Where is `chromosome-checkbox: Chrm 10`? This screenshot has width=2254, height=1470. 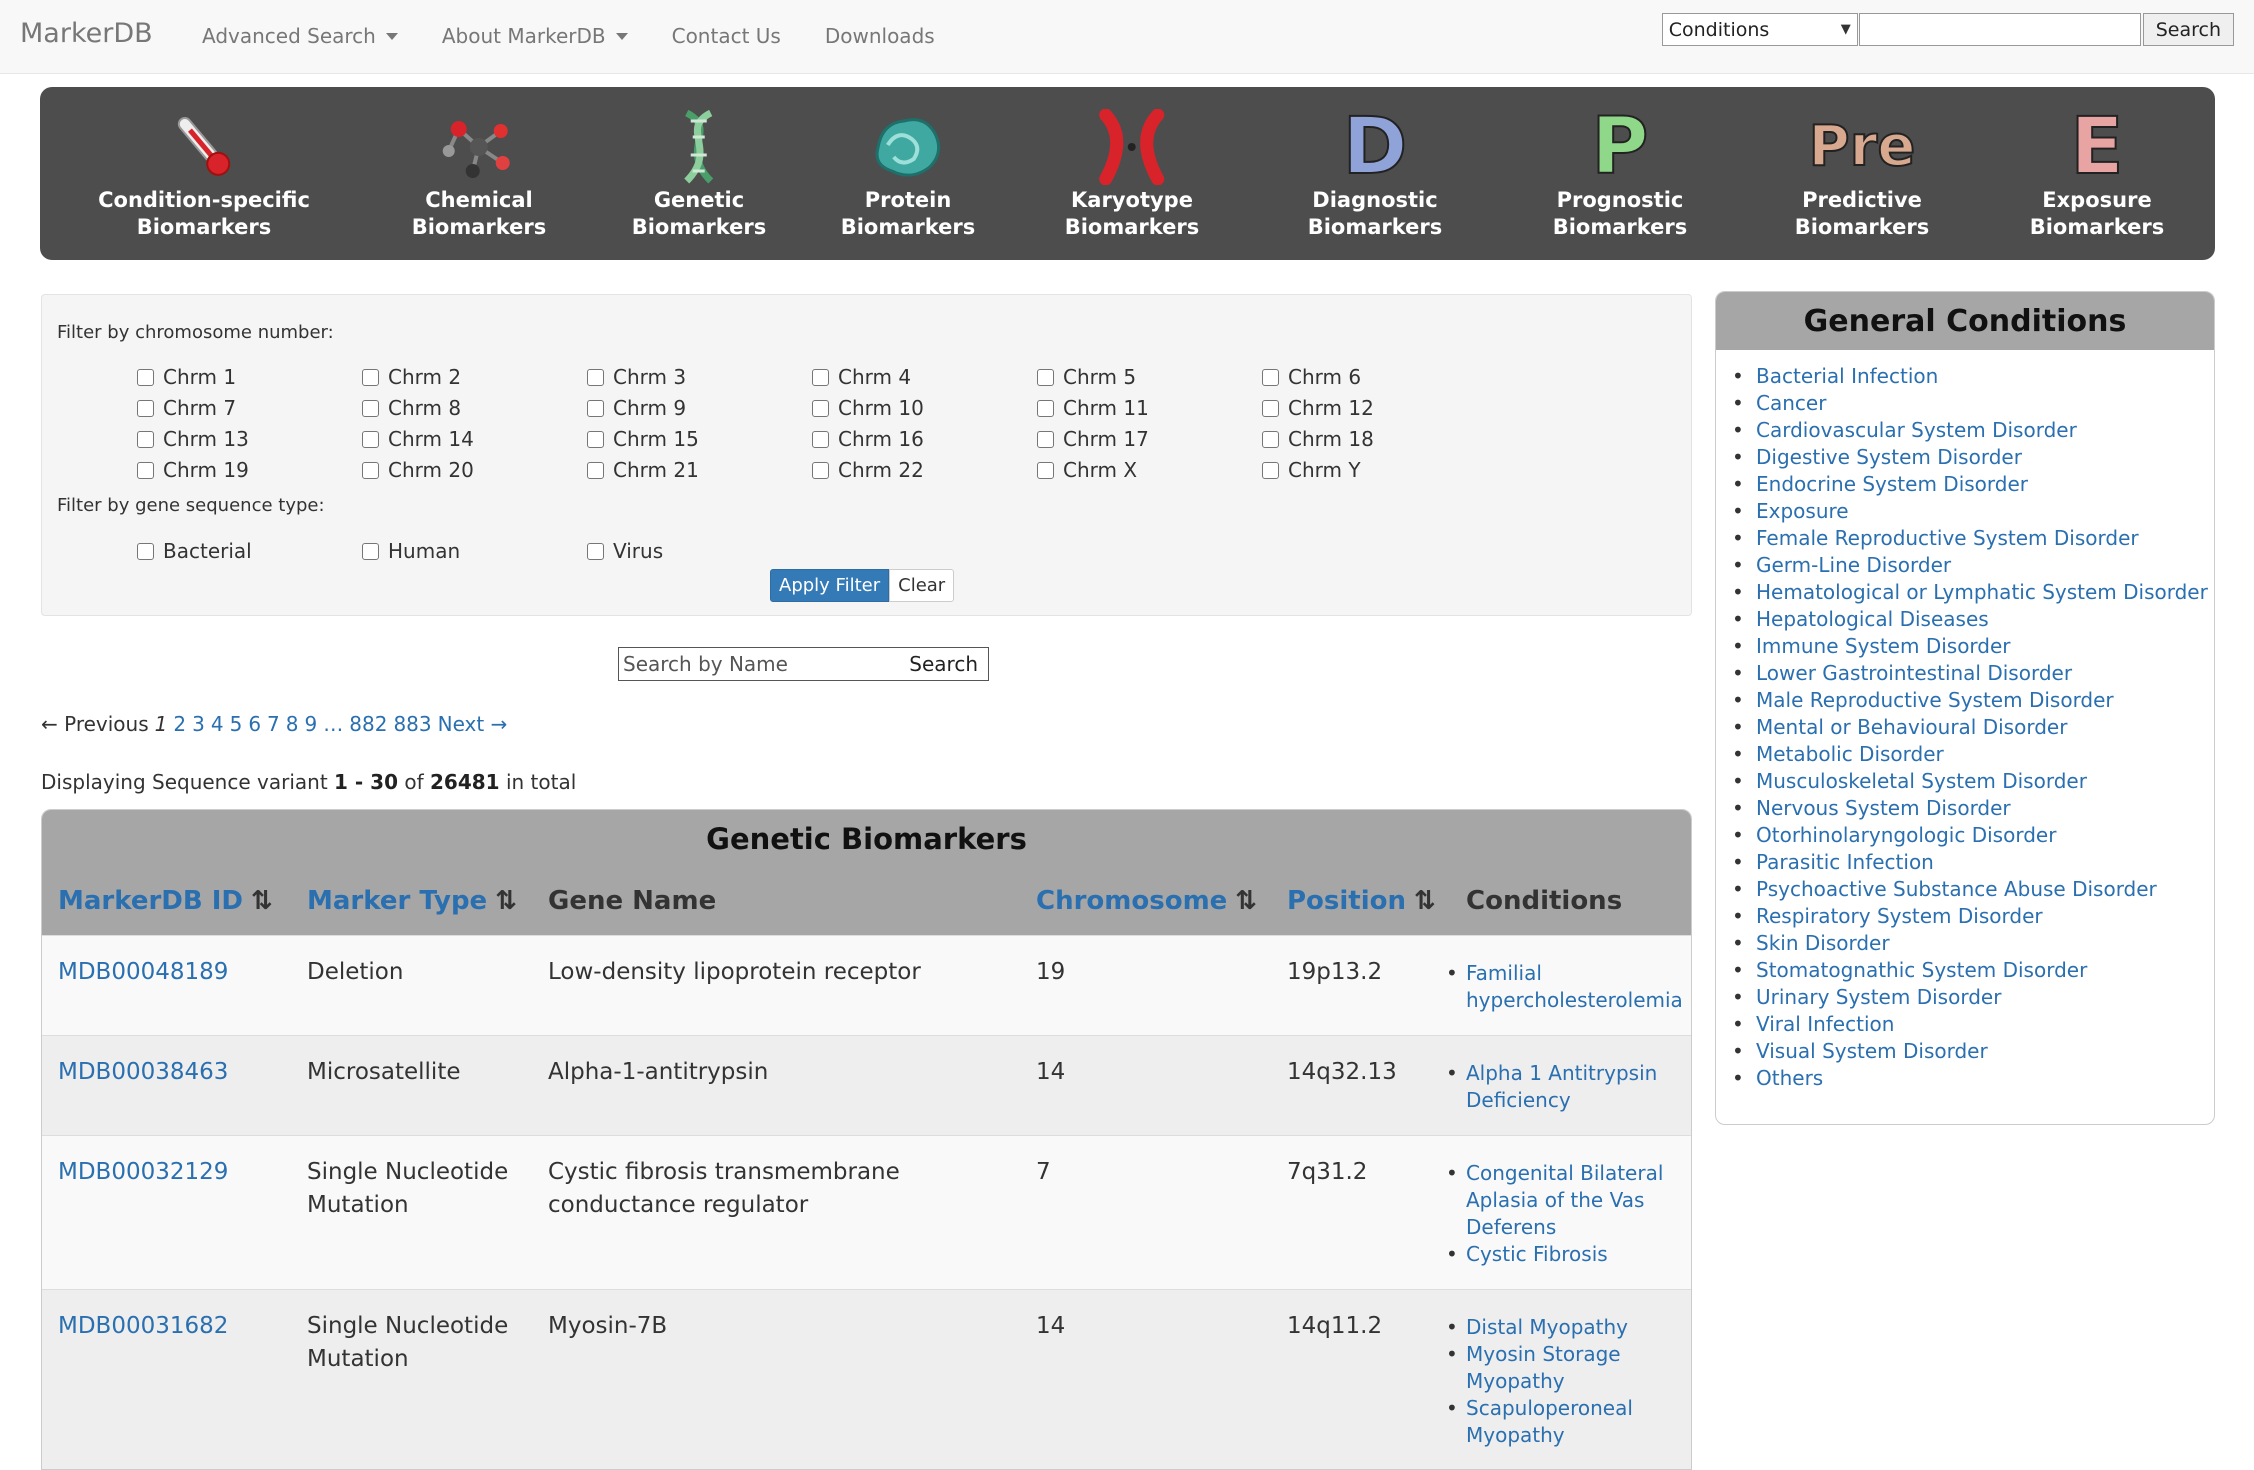 chromosome-checkbox: Chrm 10 is located at coordinates (868, 408).